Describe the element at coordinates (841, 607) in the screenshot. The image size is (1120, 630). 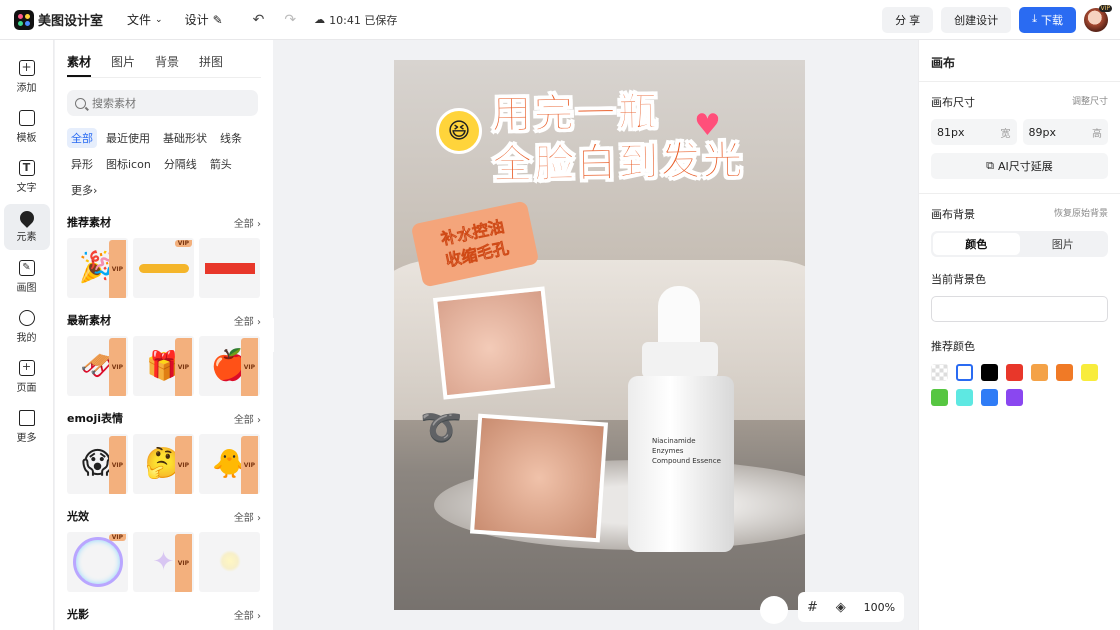
I see `layers-icon: ◈` at that location.